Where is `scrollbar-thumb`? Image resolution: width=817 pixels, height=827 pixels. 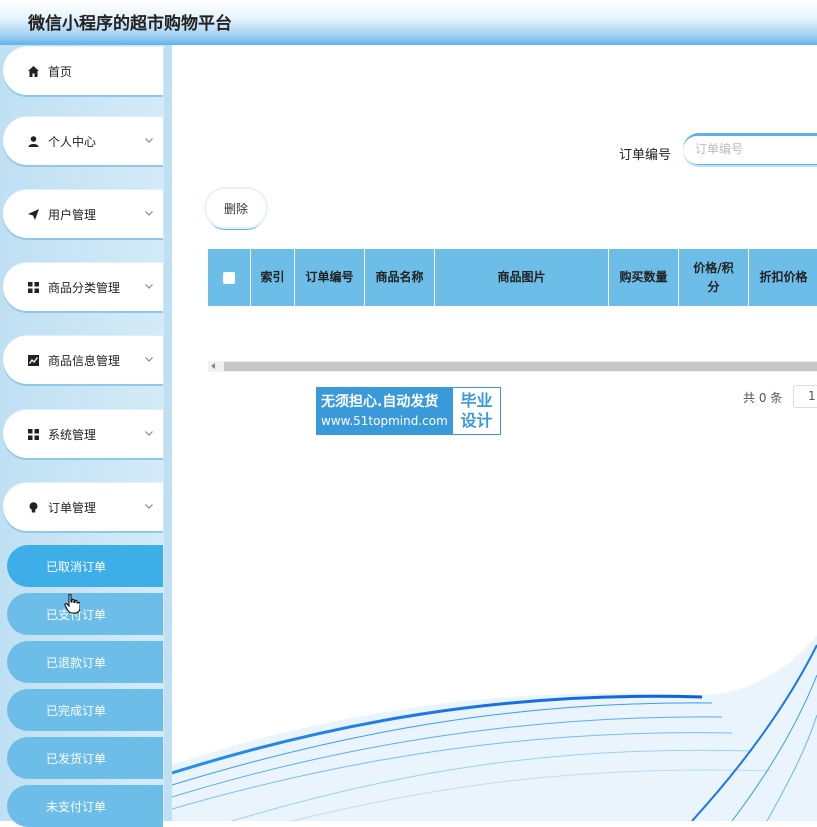 scrollbar-thumb is located at coordinates (520, 366).